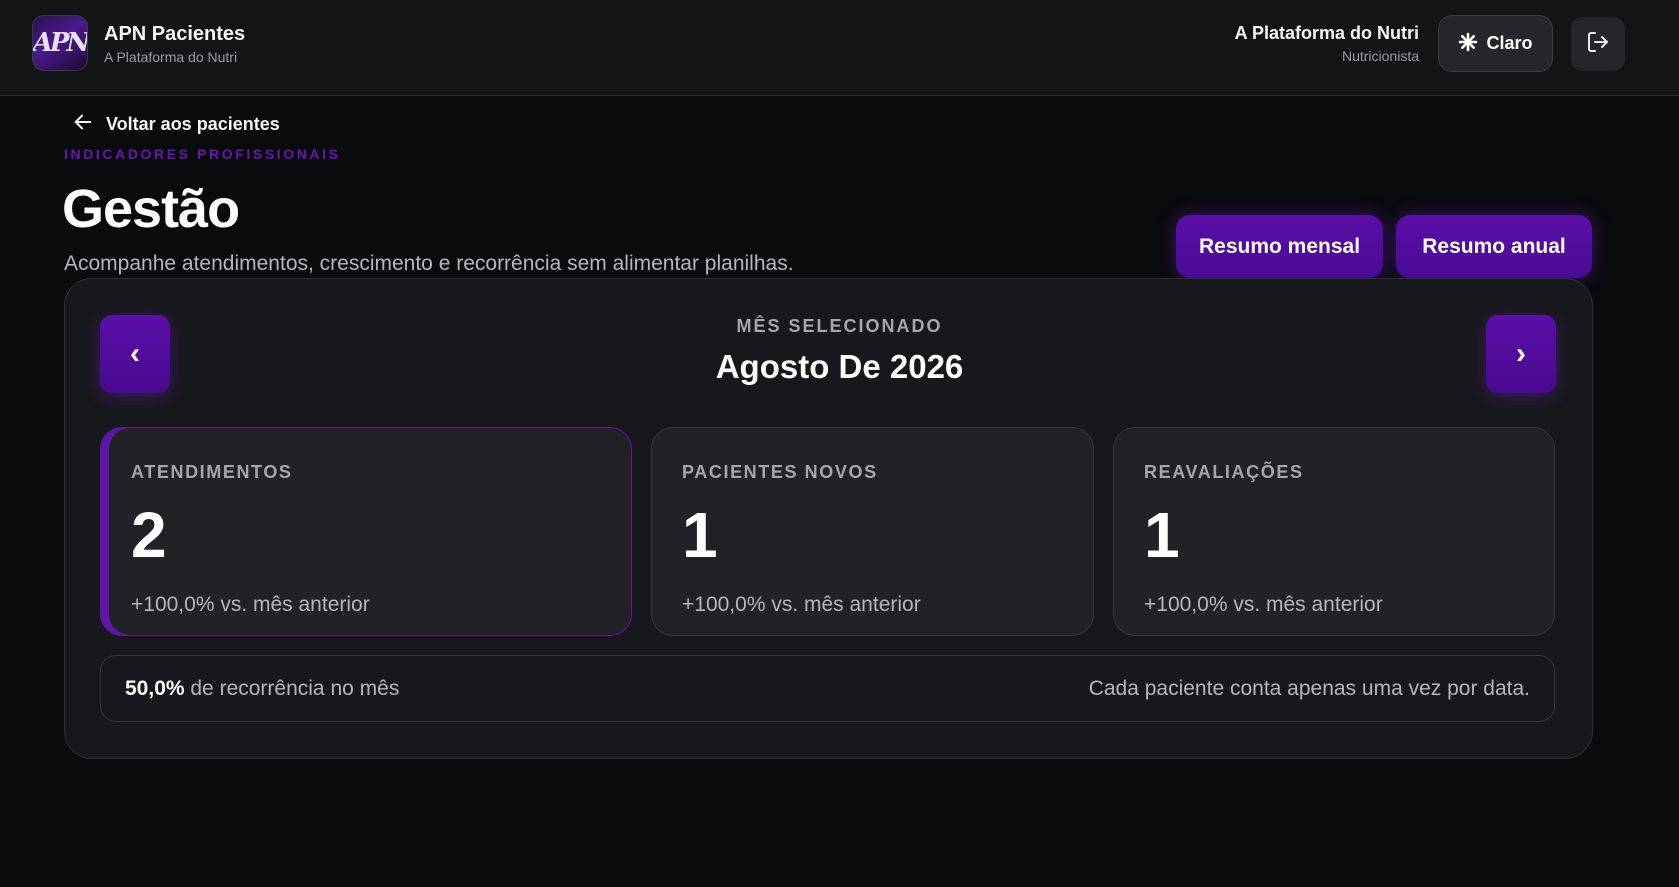 Image resolution: width=1679 pixels, height=887 pixels. I want to click on logo-text: APN, so click(60, 43).